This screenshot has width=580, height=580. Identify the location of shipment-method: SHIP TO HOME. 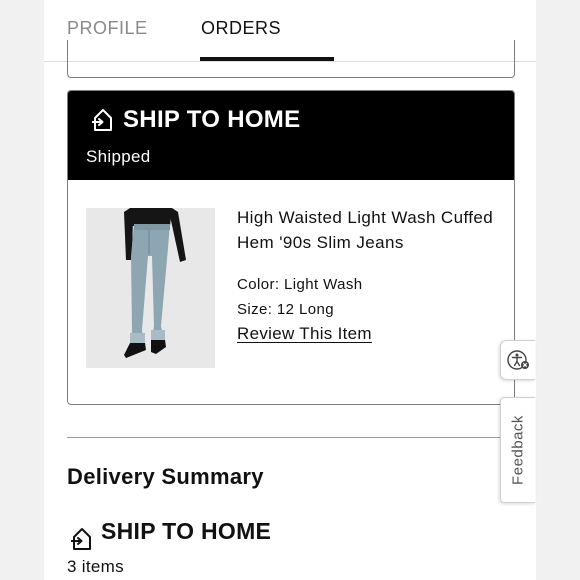
(212, 119).